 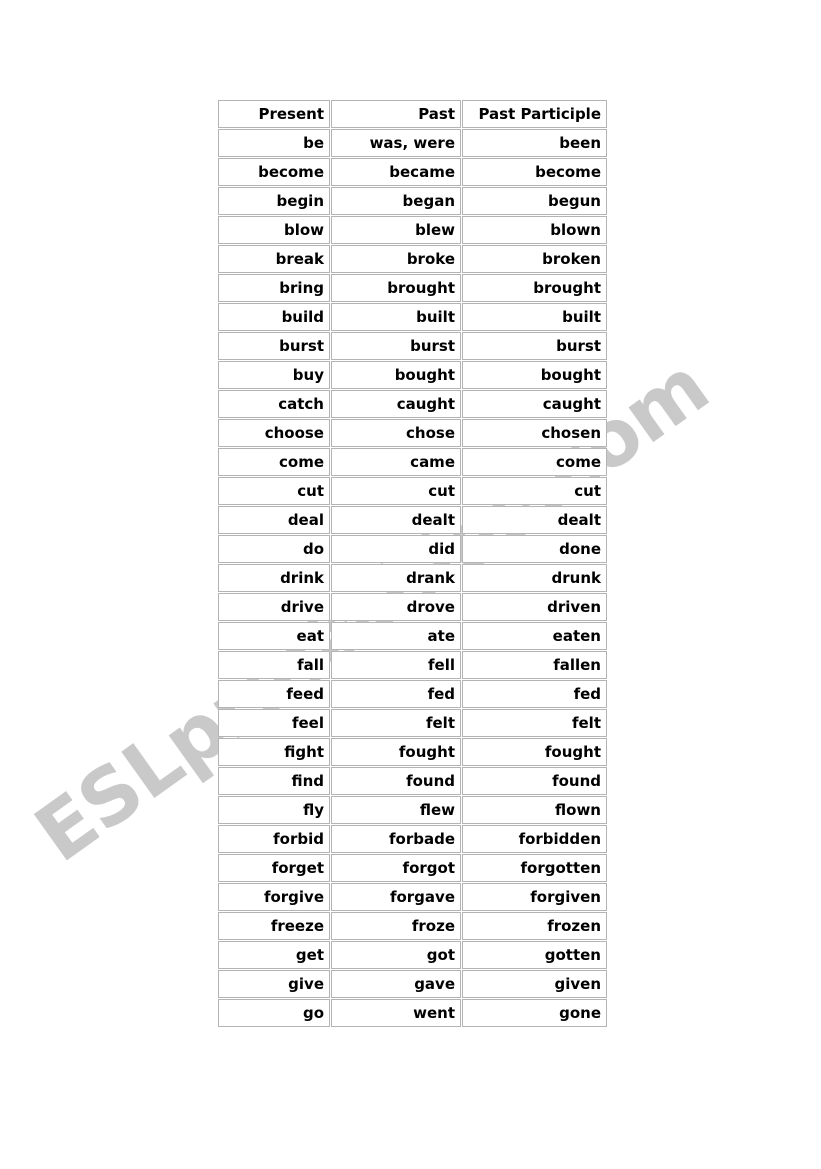 I want to click on verb-cell-present: burst, so click(x=274, y=346).